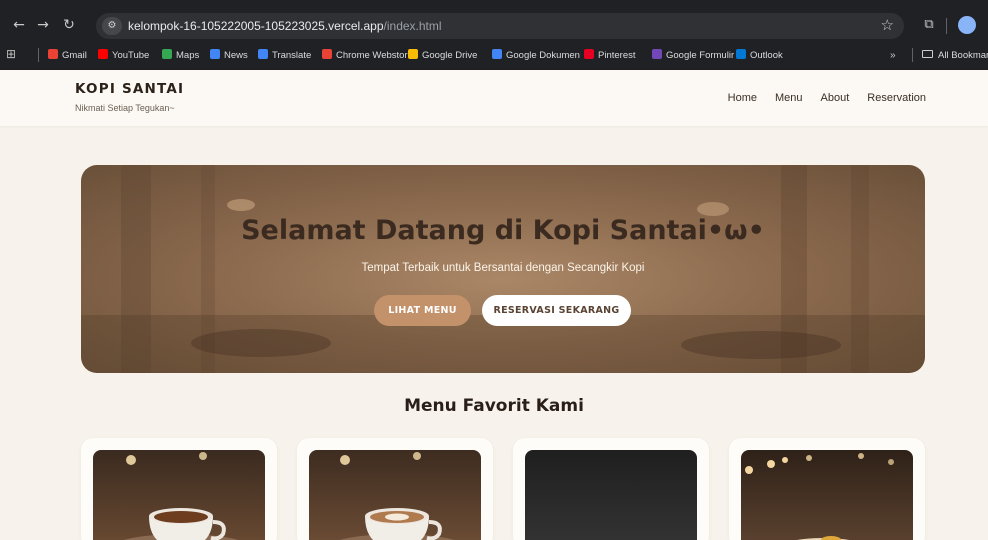 The height and width of the screenshot is (540, 988). I want to click on menu-card-latte, so click(395, 489).